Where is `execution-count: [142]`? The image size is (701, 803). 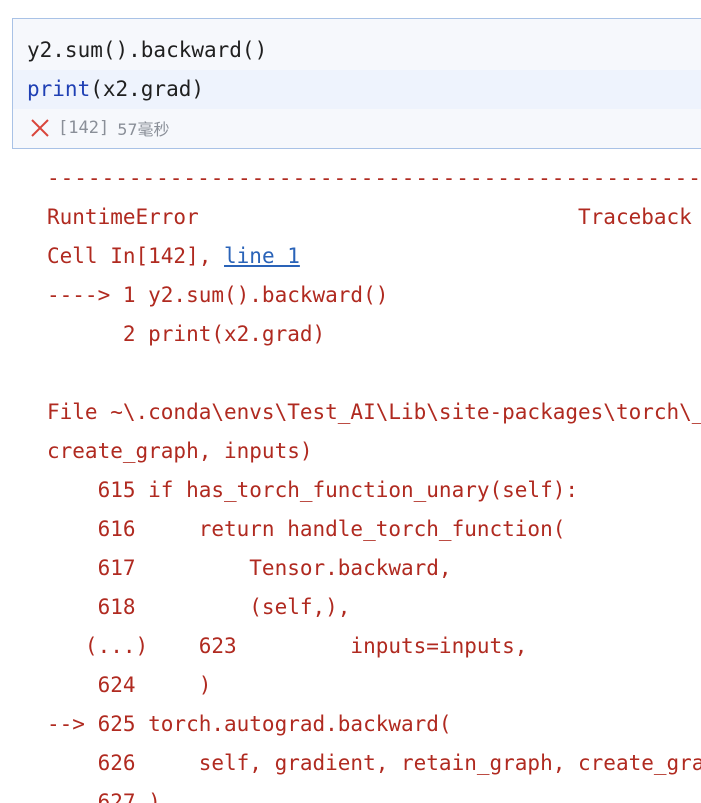 execution-count: [142] is located at coordinates (84, 128).